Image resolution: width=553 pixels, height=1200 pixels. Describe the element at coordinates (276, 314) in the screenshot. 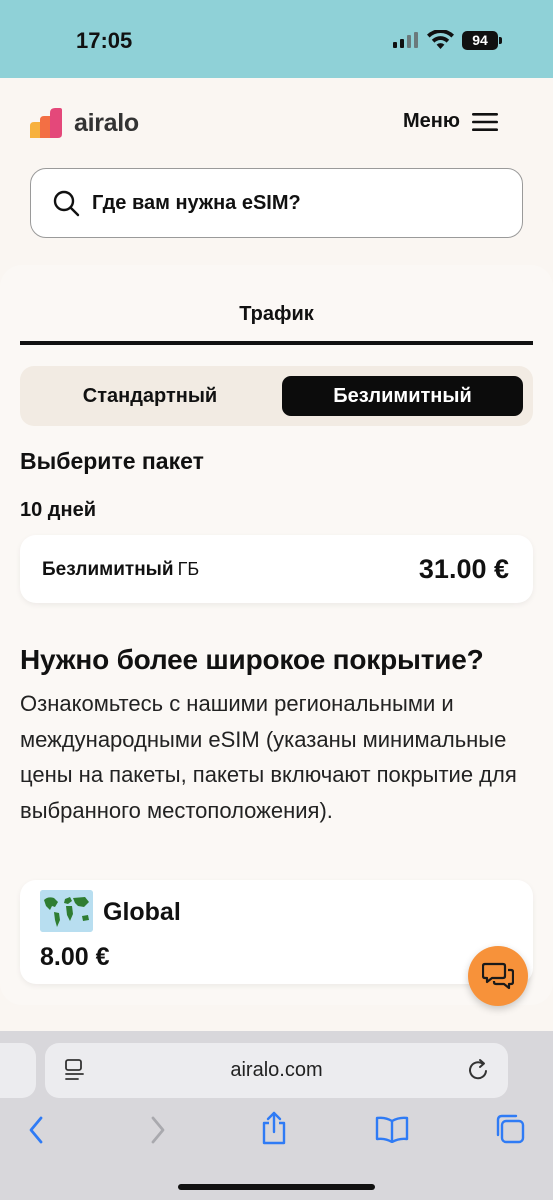

I see `tab-traffic: Трафик` at that location.